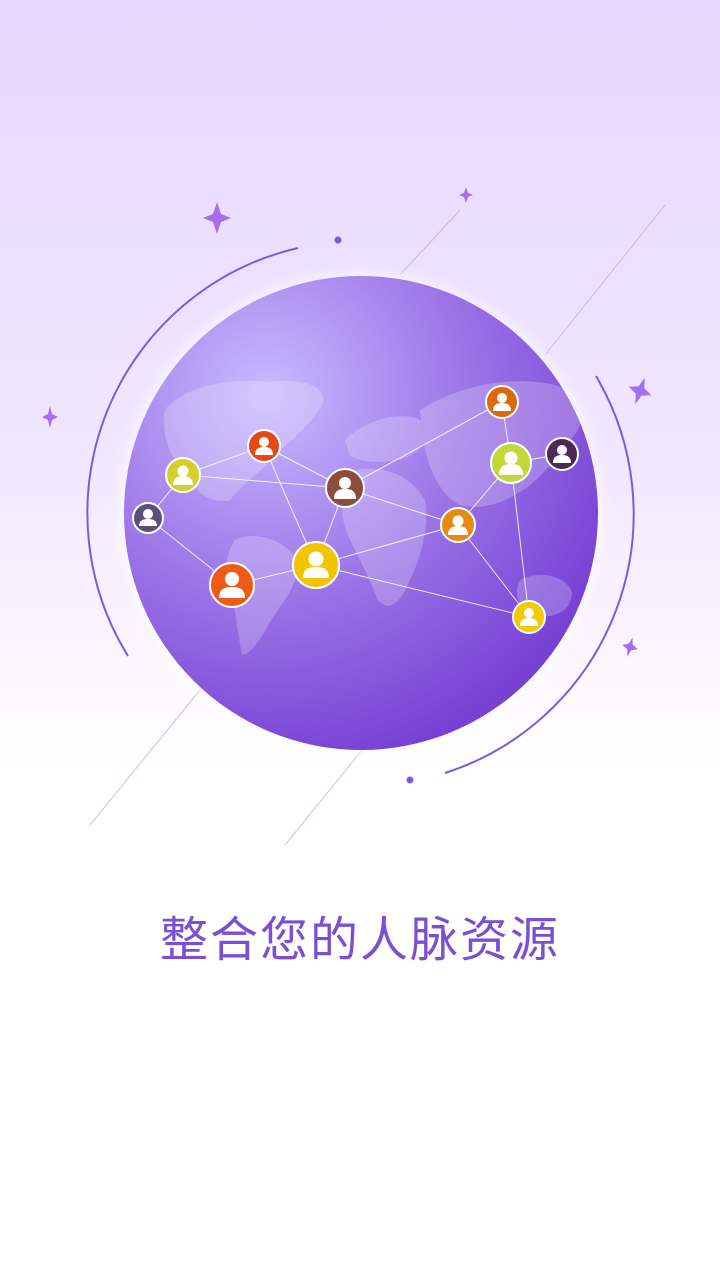  Describe the element at coordinates (359, 940) in the screenshot. I see `onboarding-tagline: 整合您的人脉资源` at that location.